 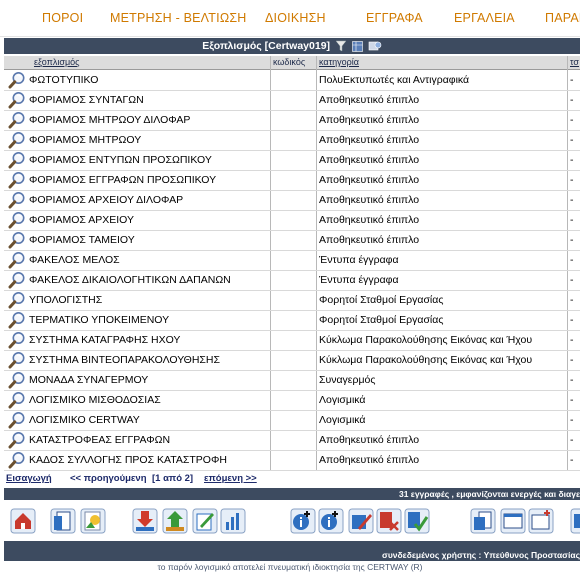 What do you see at coordinates (289, 62) in the screenshot?
I see `column-code: κωδικός` at bounding box center [289, 62].